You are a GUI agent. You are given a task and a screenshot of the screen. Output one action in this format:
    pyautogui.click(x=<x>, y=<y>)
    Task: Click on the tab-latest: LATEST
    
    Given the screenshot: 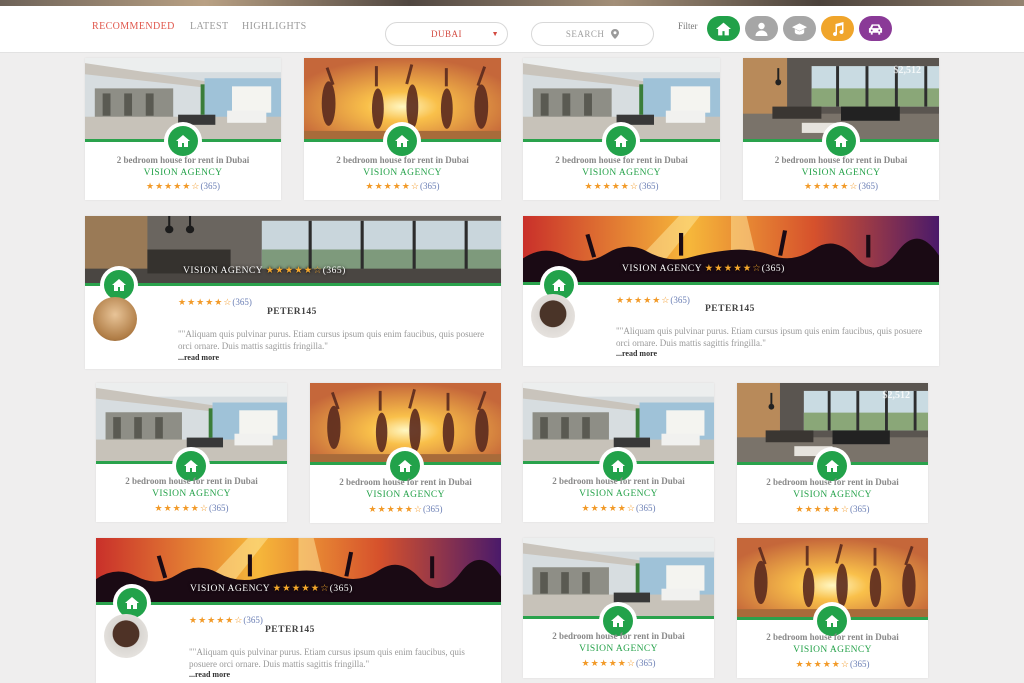 What is the action you would take?
    pyautogui.click(x=209, y=26)
    